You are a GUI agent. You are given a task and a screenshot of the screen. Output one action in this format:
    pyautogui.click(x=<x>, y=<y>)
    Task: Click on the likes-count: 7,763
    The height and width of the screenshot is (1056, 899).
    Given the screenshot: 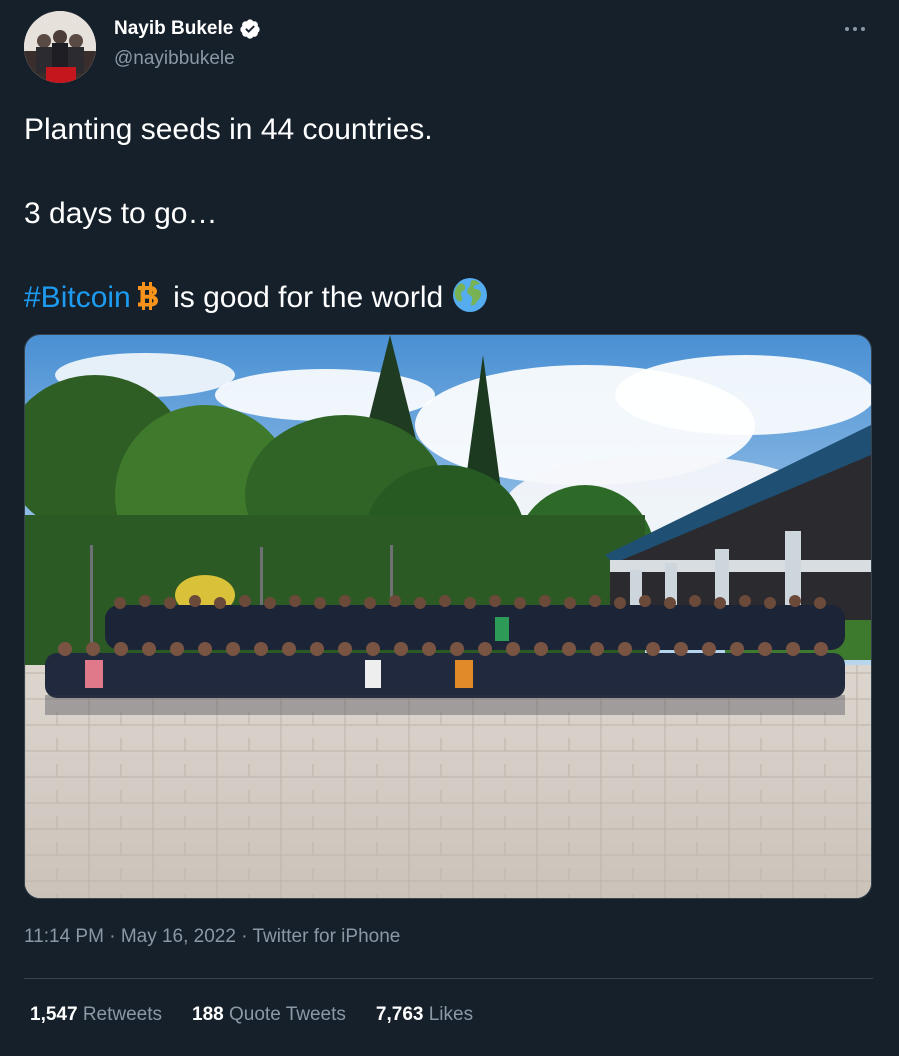 What is the action you would take?
    pyautogui.click(x=399, y=1014)
    